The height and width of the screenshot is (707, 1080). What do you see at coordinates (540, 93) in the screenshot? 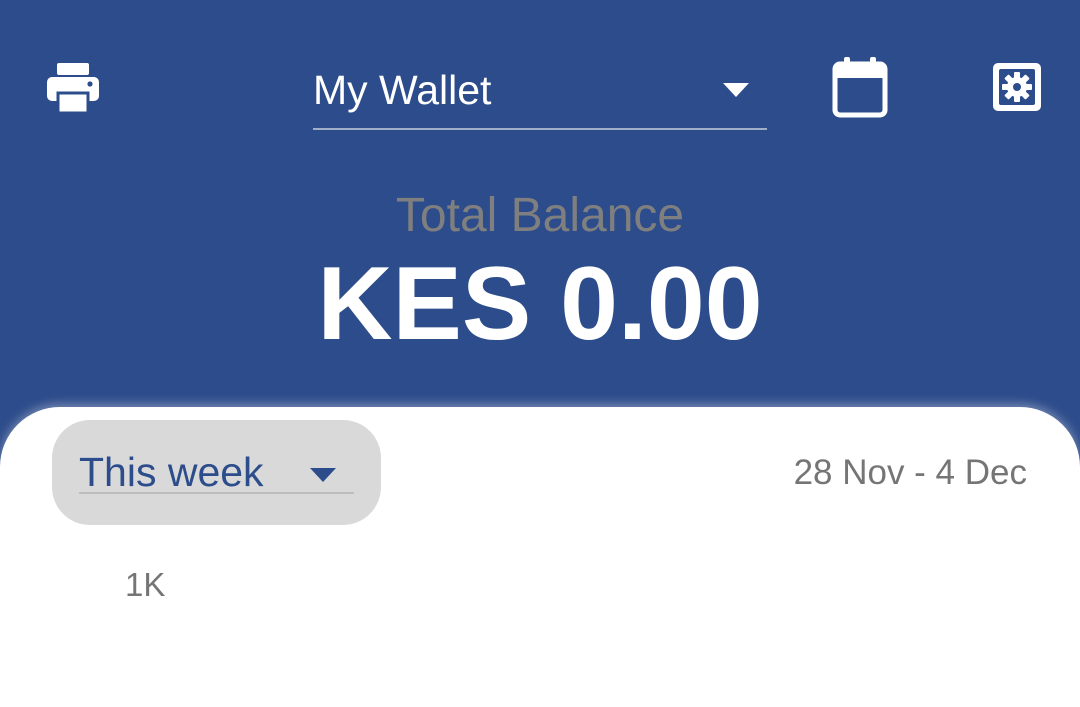
I see `wallet-select: My Wallet` at bounding box center [540, 93].